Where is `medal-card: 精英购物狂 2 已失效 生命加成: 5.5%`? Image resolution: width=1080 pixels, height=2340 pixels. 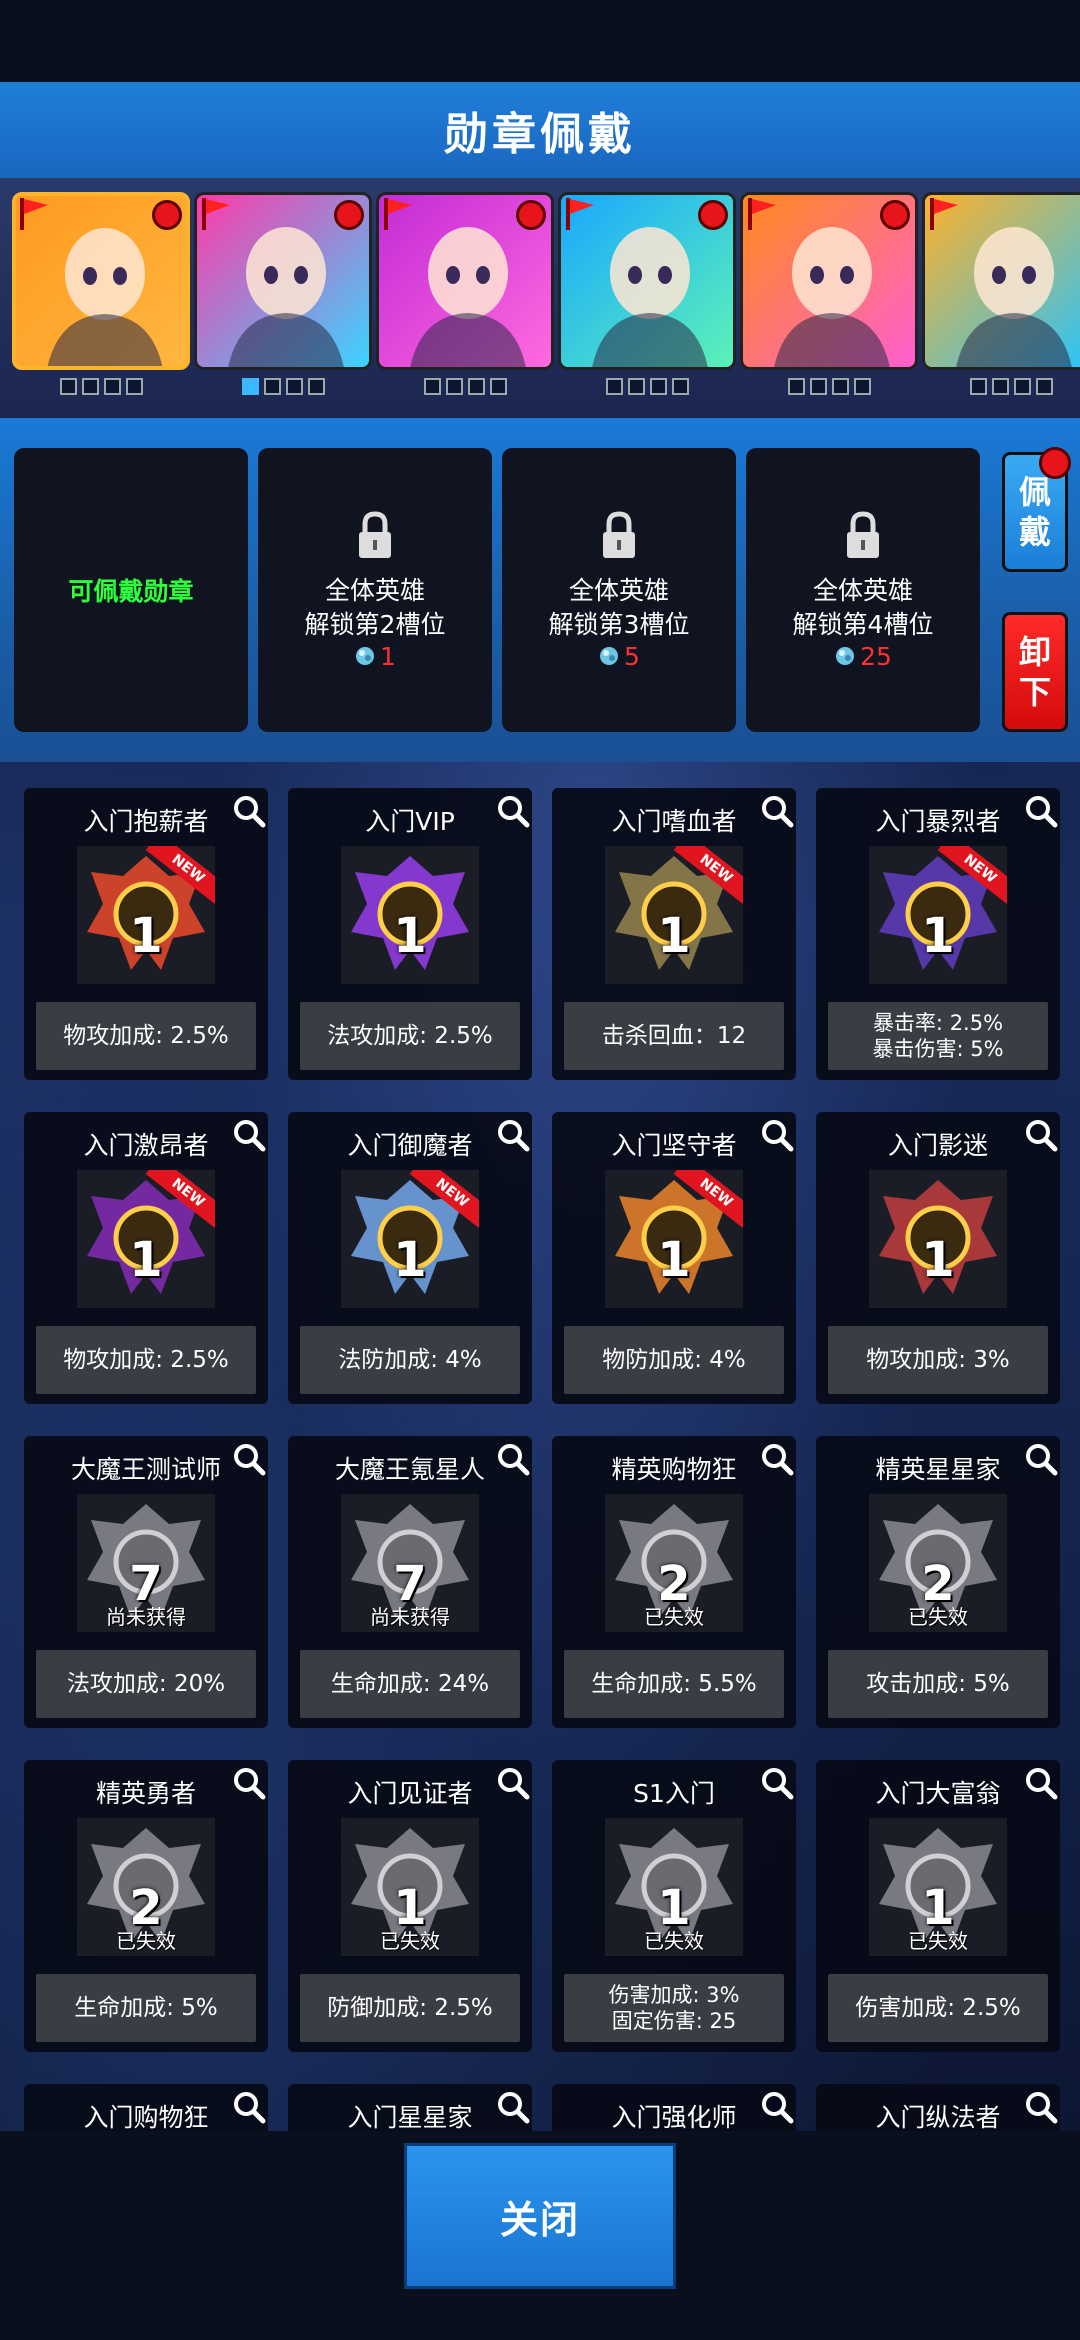
medal-card: 精英购物狂 2 已失效 生命加成: 5.5% is located at coordinates (674, 1582).